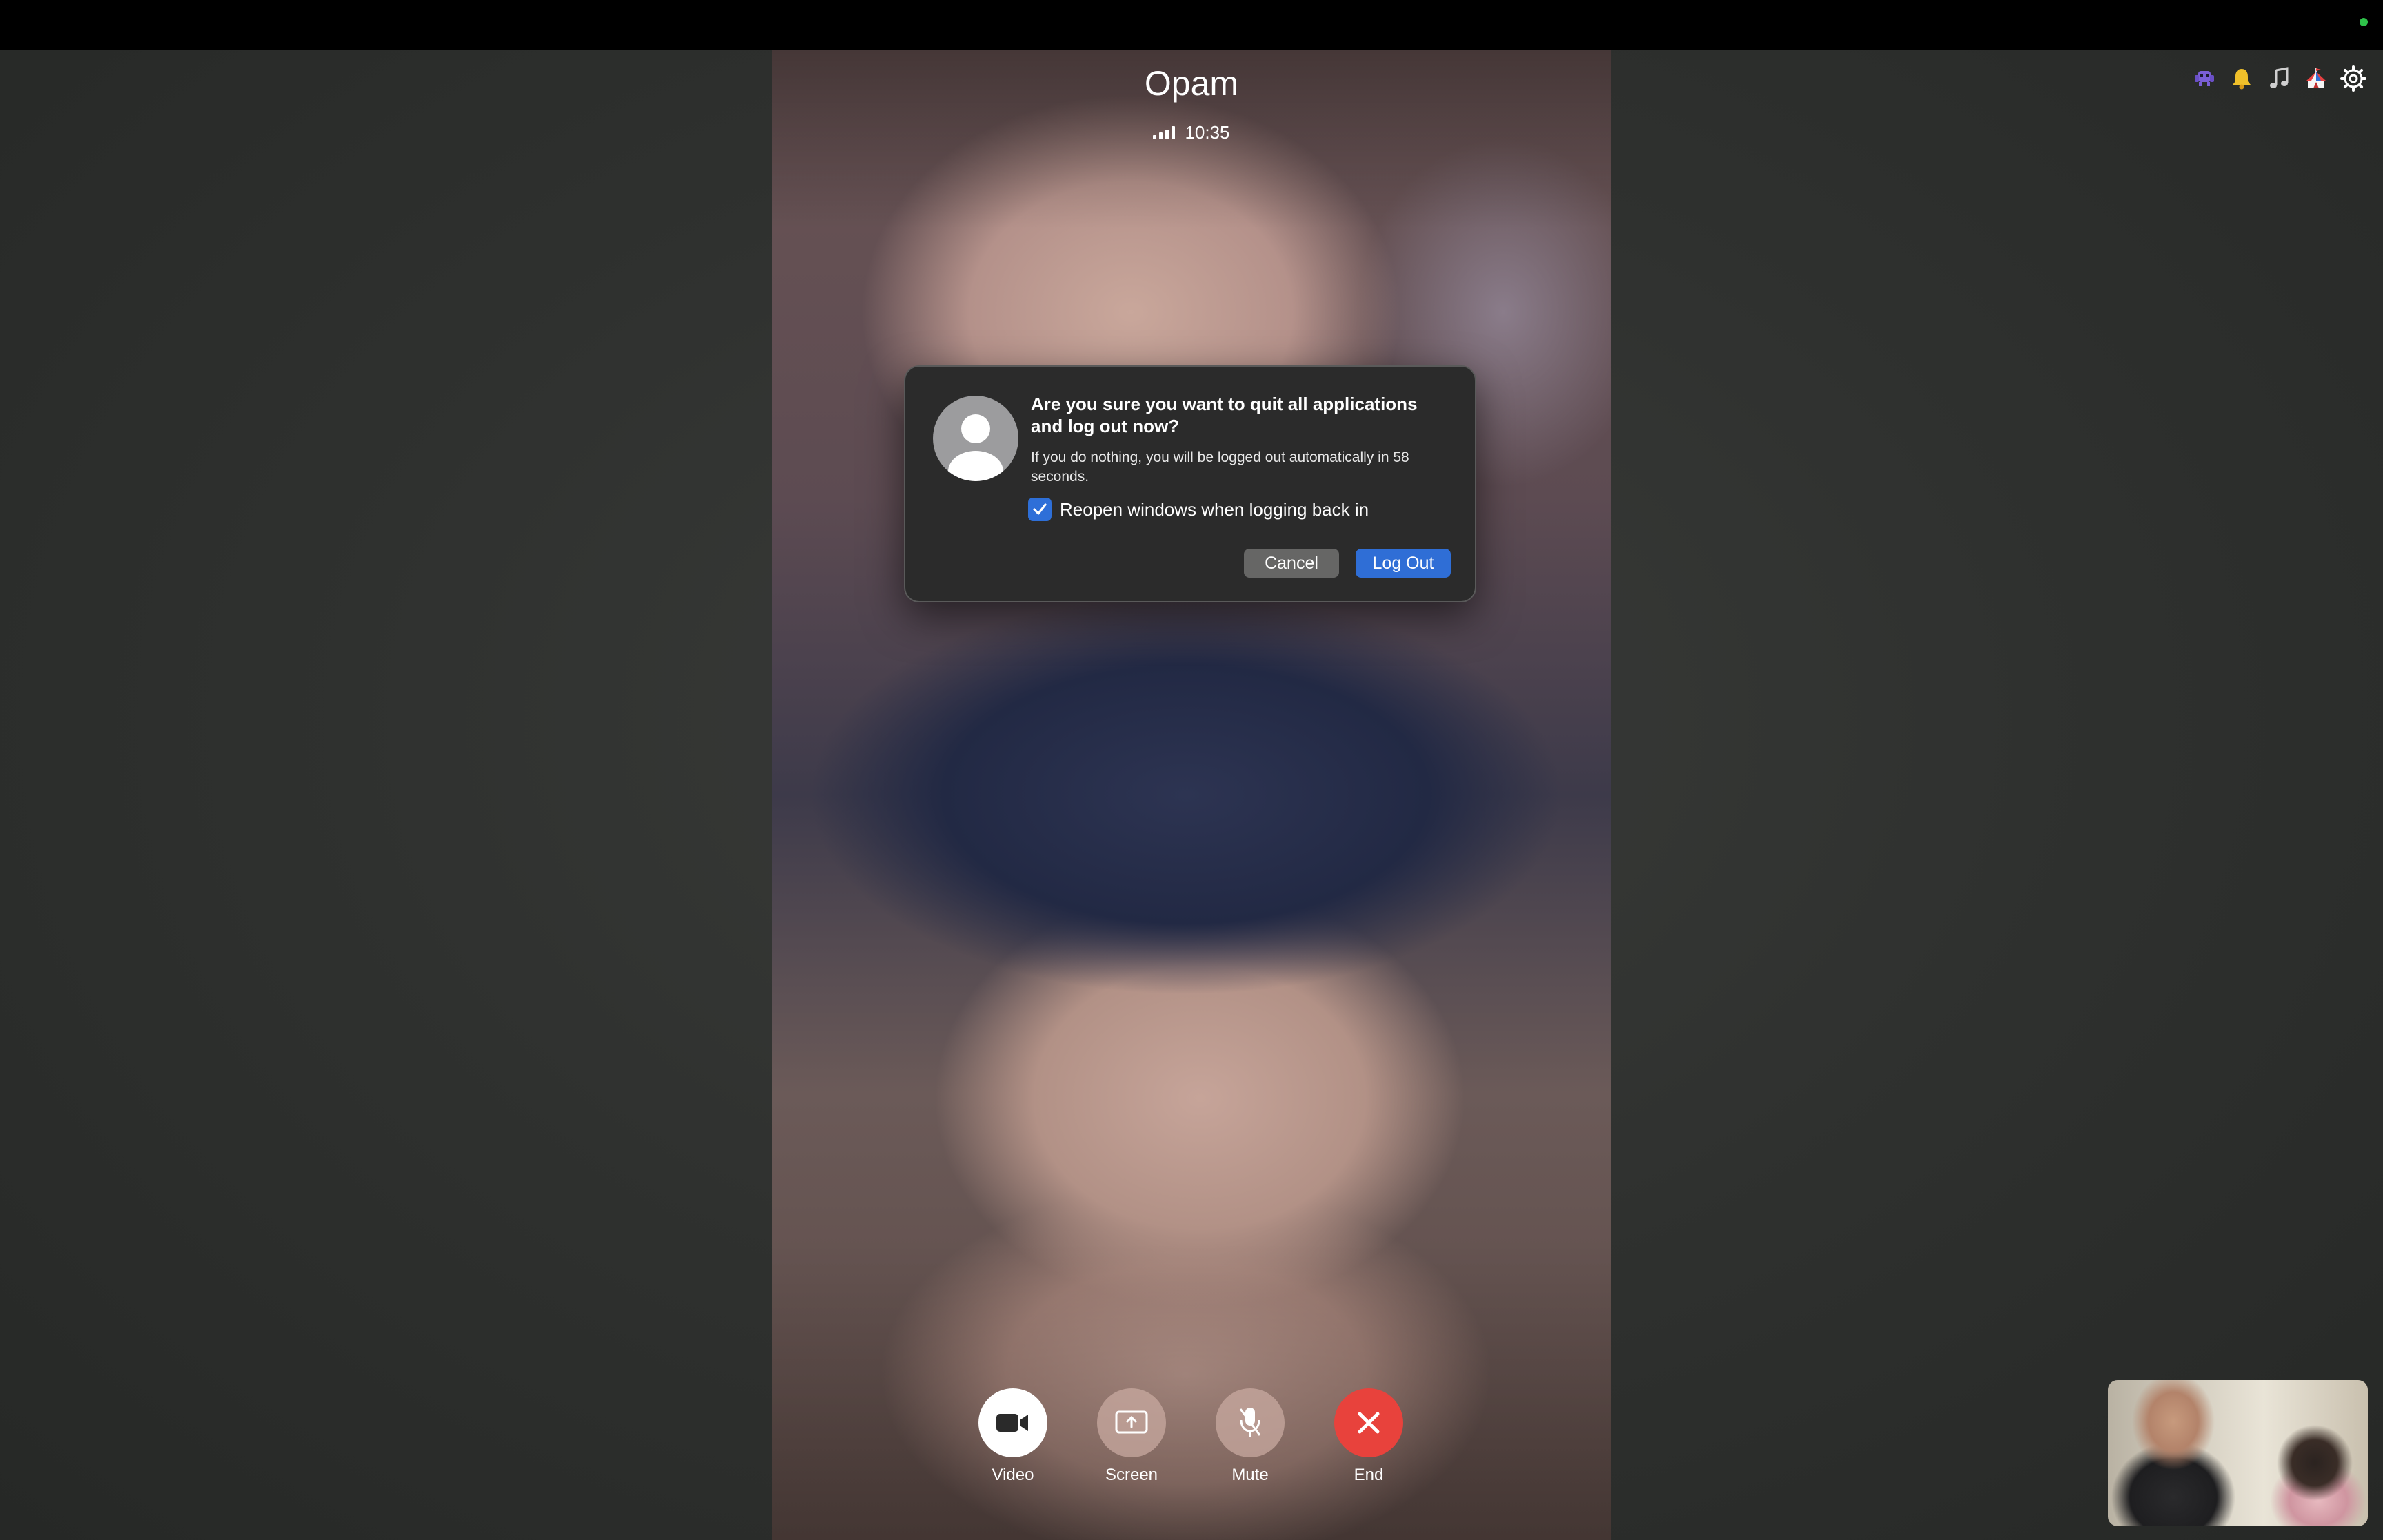 Image resolution: width=2383 pixels, height=1540 pixels. I want to click on user-avatar-icon, so click(975, 439).